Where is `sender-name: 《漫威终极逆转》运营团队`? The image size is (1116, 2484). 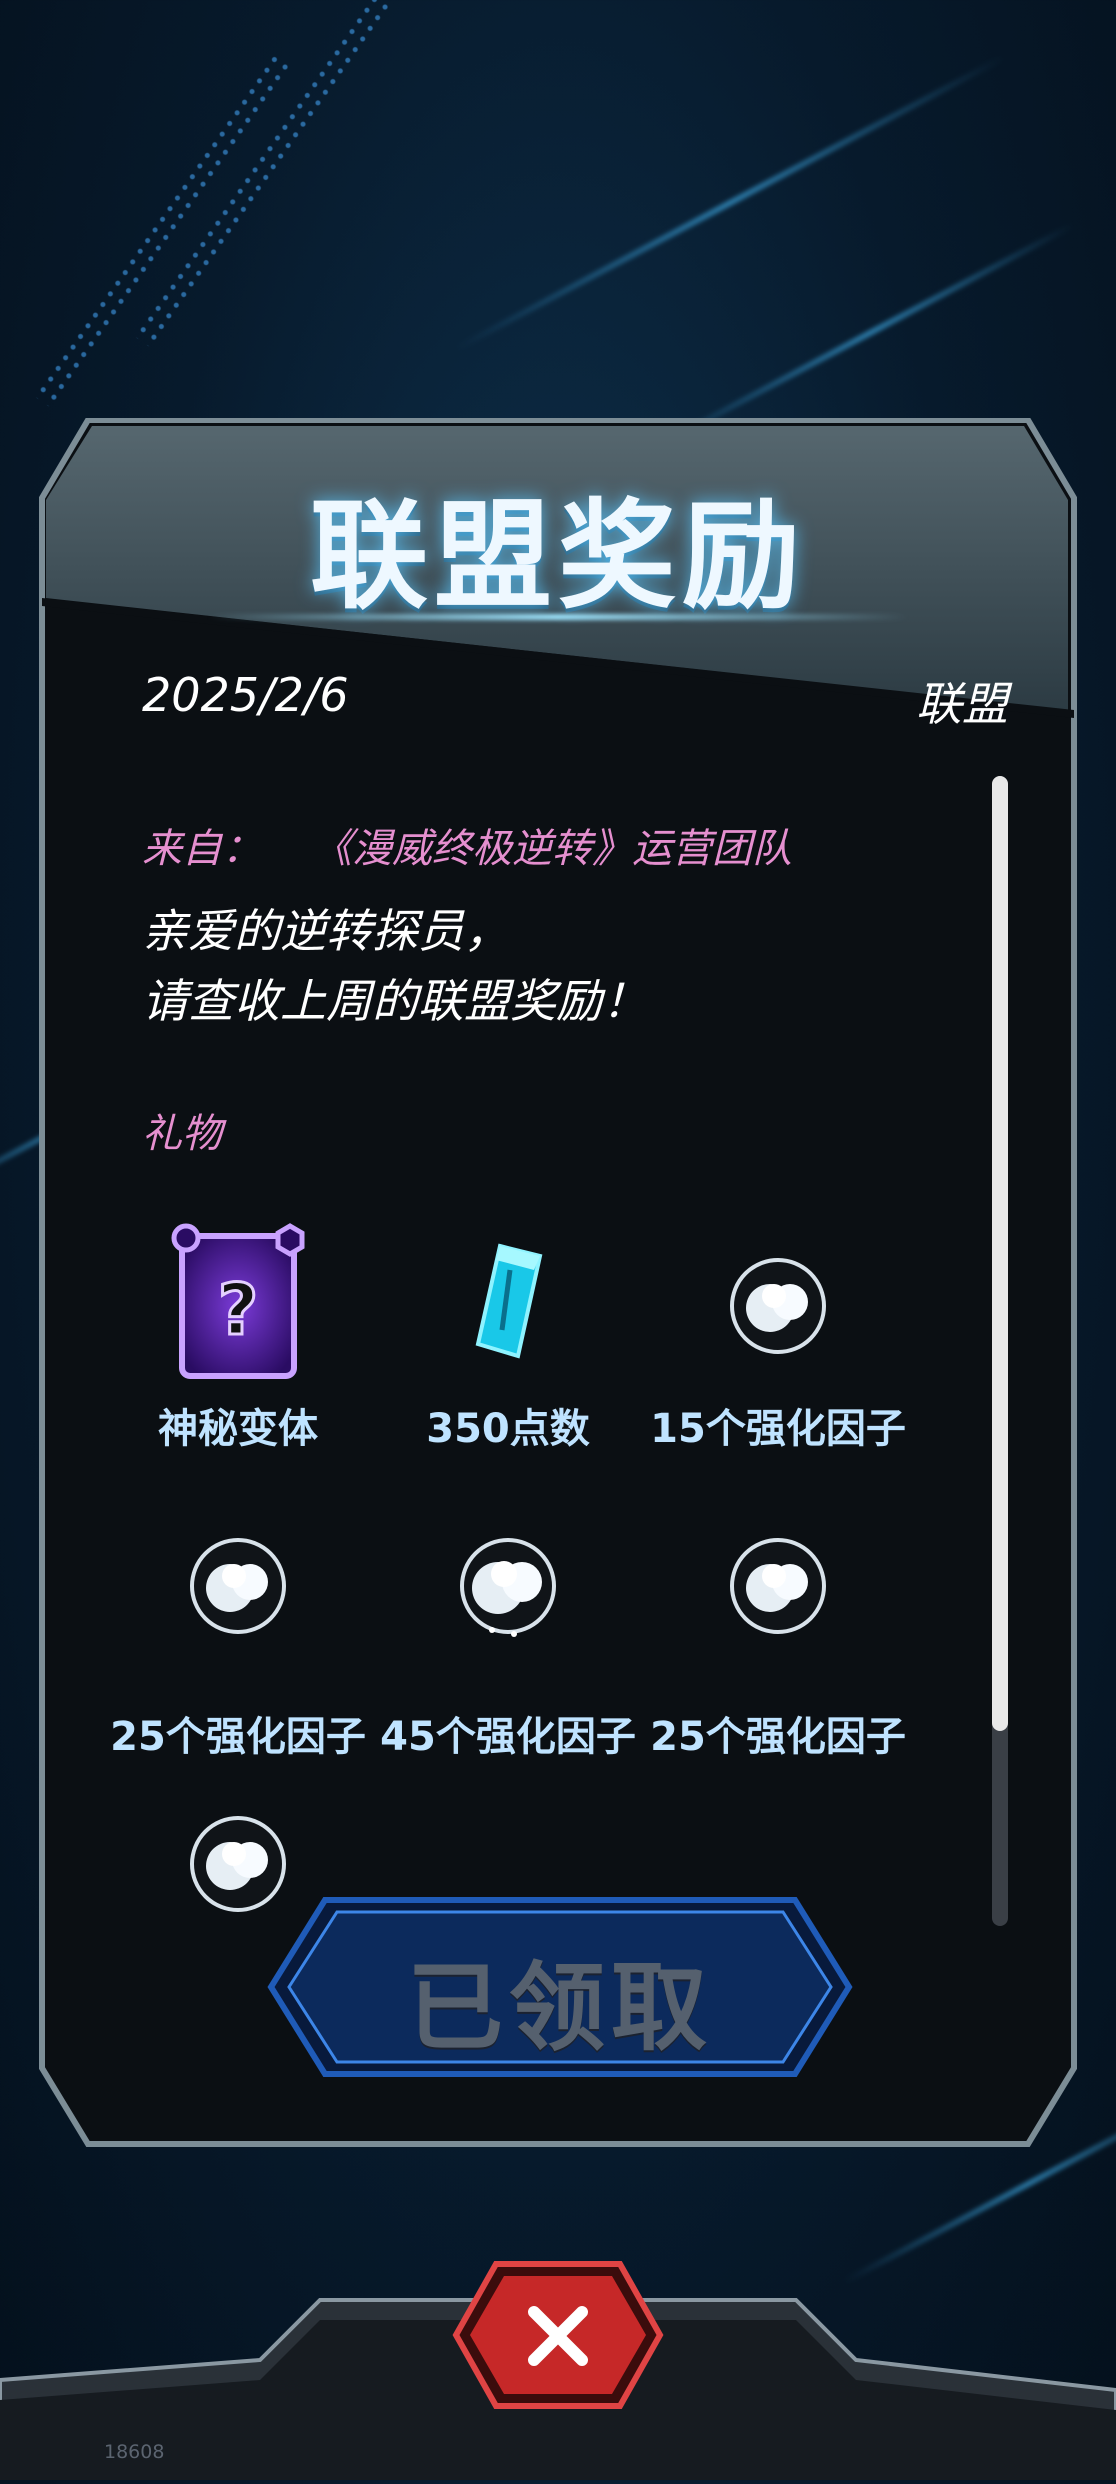
sender-name: 《漫威终极逆转》运营团队 is located at coordinates (552, 849).